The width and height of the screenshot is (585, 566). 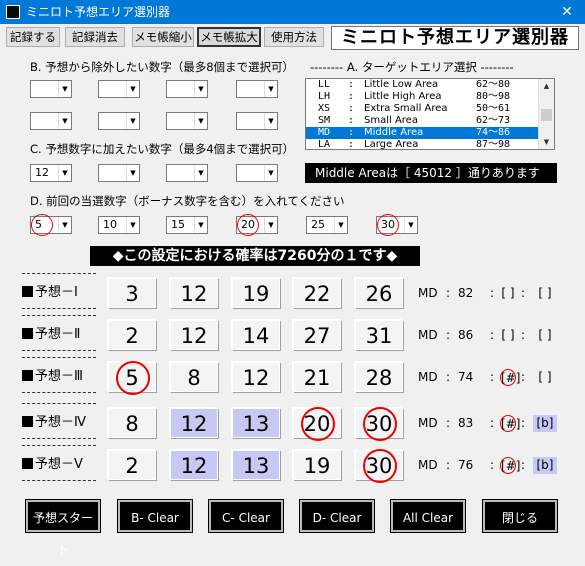 I want to click on predicted-number: 12, so click(x=194, y=293).